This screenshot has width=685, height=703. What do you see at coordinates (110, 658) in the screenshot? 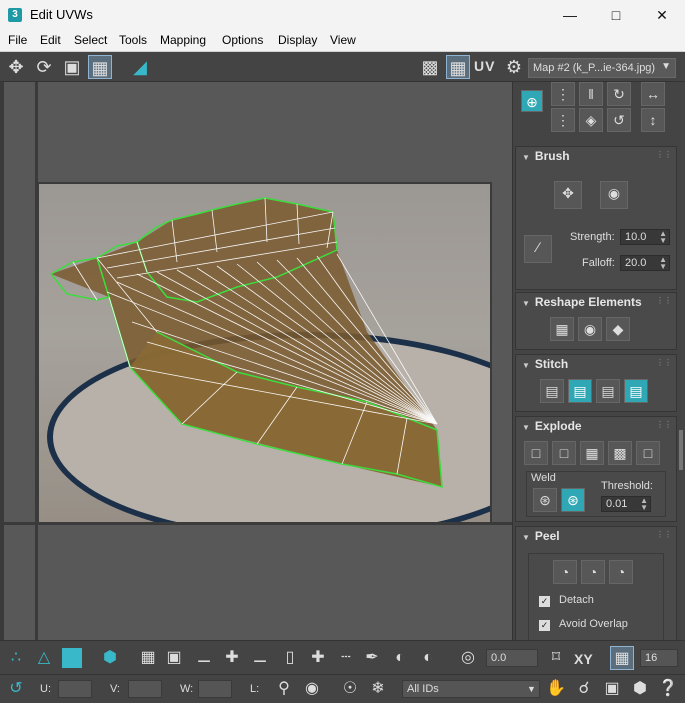
I see `element-select-icon: ⬢` at bounding box center [110, 658].